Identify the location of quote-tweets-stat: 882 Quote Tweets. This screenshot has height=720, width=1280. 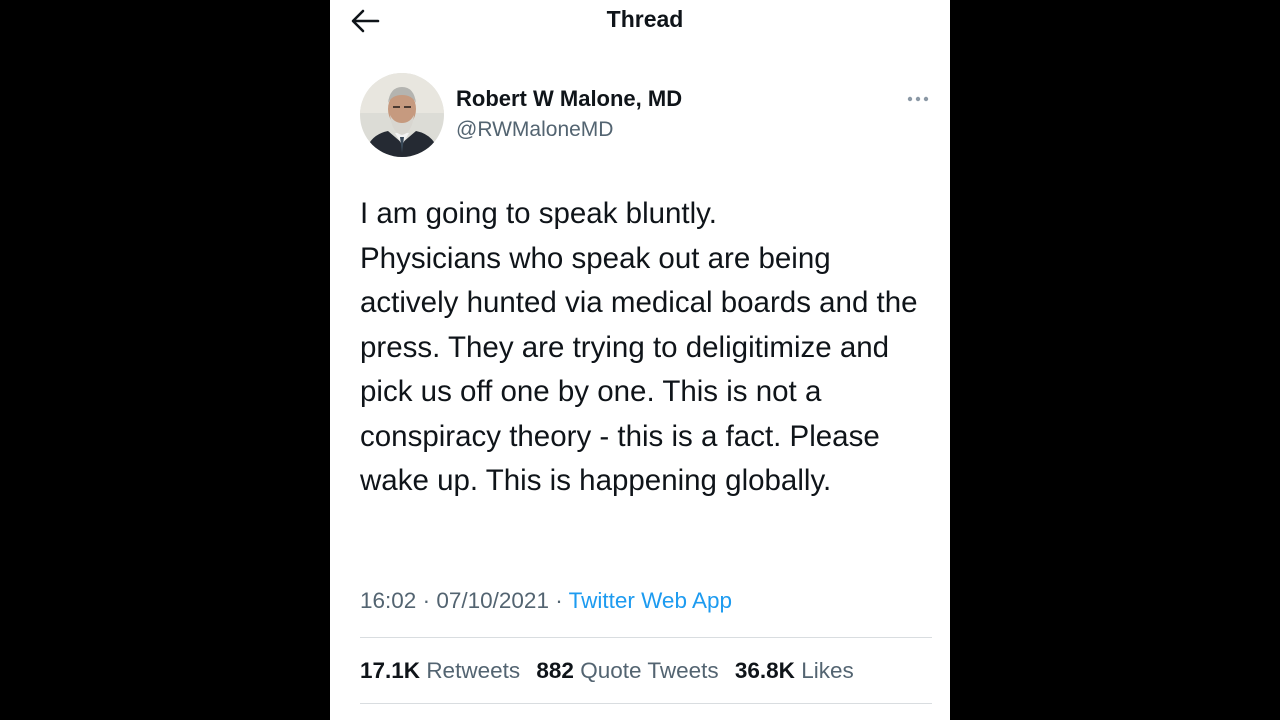
(627, 670).